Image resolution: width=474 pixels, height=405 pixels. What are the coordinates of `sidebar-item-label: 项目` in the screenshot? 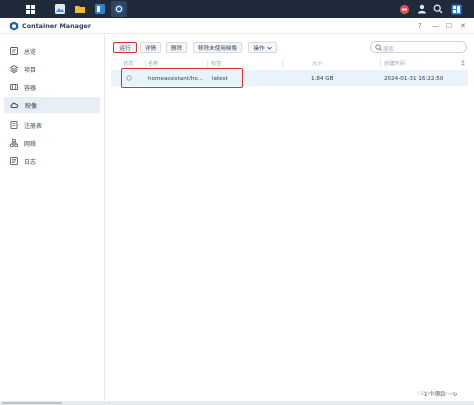 It's located at (30, 70).